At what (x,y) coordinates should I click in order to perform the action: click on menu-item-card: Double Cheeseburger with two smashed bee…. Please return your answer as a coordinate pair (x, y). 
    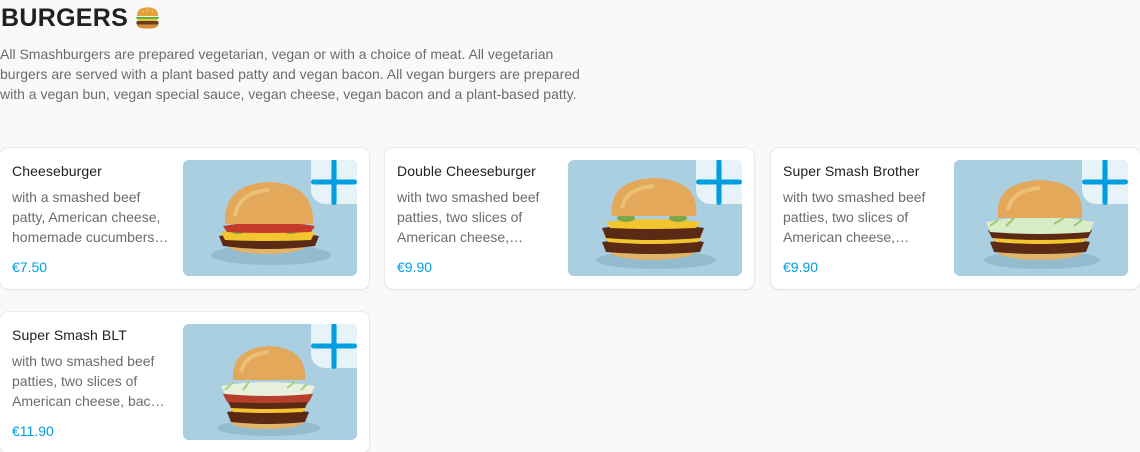
    Looking at the image, I should click on (569, 218).